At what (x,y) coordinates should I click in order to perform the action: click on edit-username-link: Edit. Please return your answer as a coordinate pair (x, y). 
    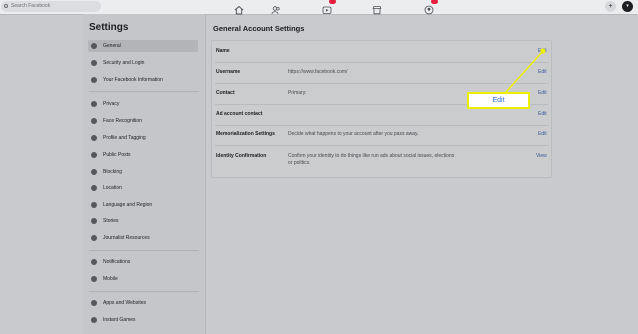
    Looking at the image, I should click on (542, 72).